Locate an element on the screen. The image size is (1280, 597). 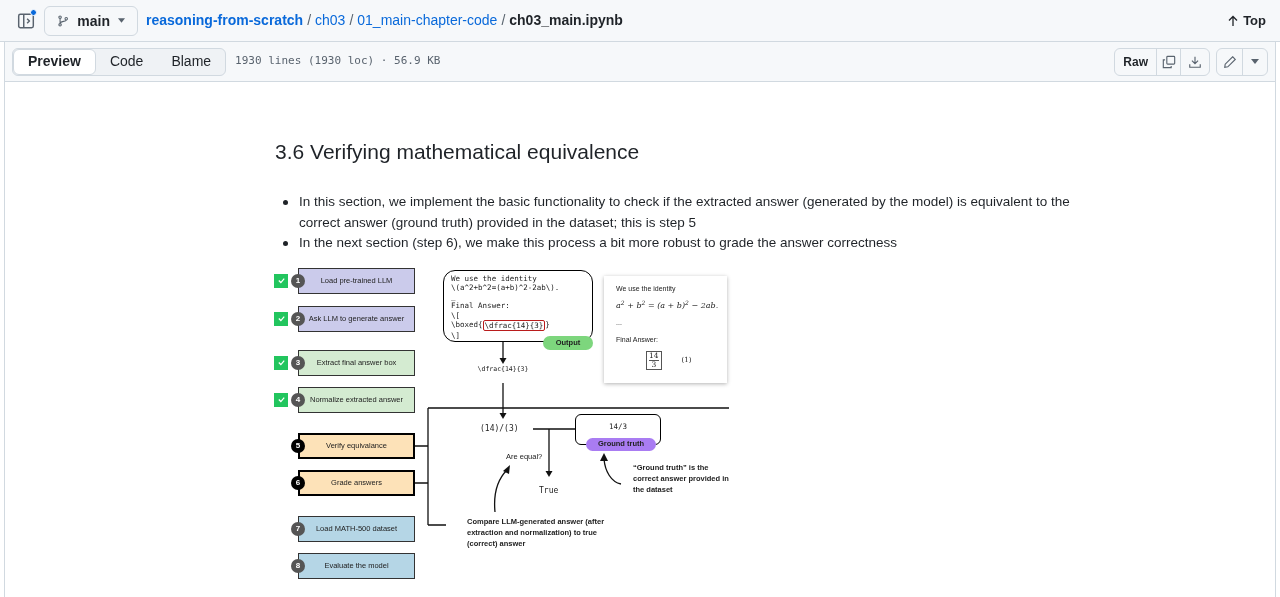
formula: a$^{2}$ + b$^{2}$ = (a + b)$^{2}$ − 2ab. is located at coordinates (667, 306).